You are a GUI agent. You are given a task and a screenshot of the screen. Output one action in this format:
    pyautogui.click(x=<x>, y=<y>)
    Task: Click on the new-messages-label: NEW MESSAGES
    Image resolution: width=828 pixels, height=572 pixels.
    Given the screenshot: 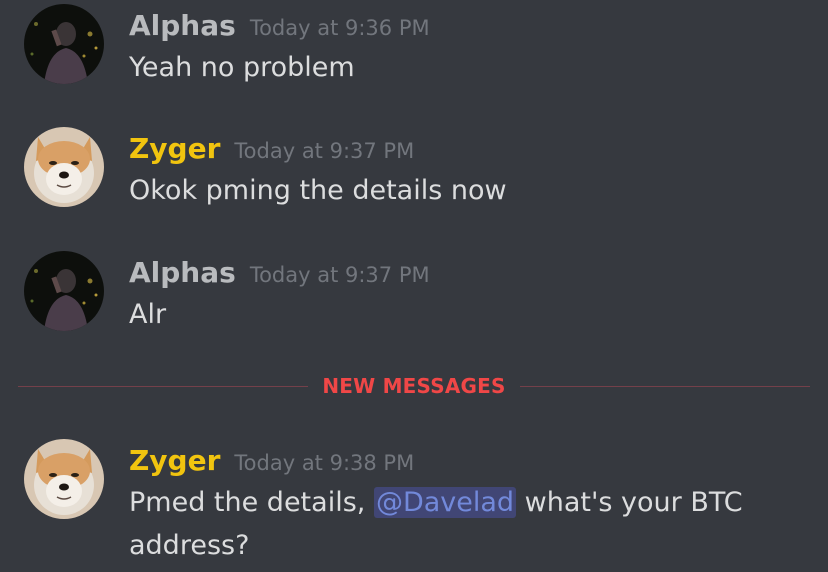 What is the action you would take?
    pyautogui.click(x=414, y=386)
    